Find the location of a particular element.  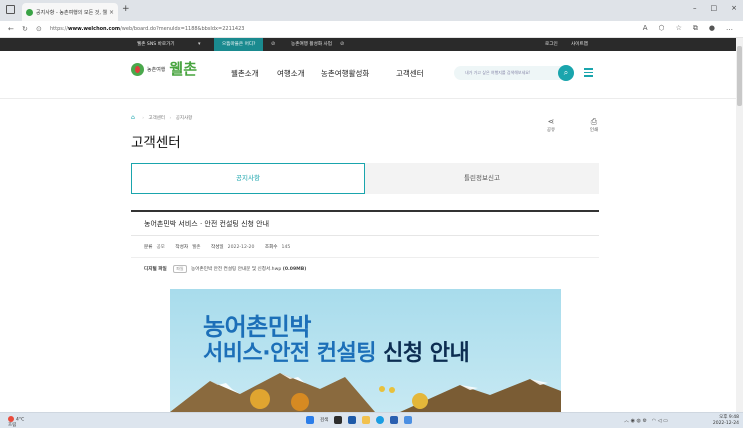

tab-notice: 공지사항 is located at coordinates (248, 178).